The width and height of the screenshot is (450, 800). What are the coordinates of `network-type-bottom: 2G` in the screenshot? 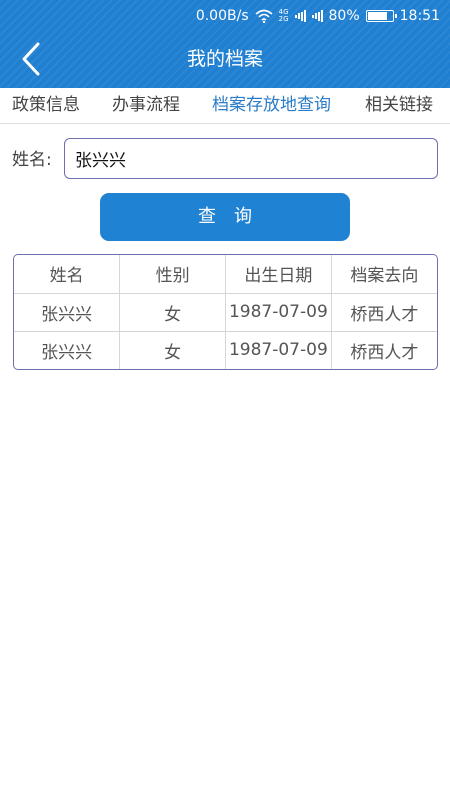 It's located at (283, 19).